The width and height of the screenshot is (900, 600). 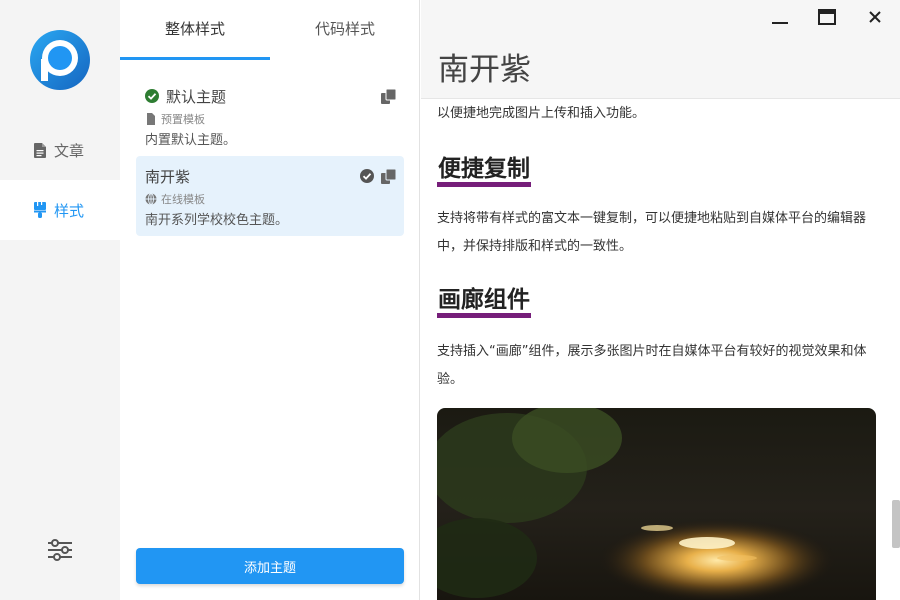 I want to click on close-icon, so click(x=875, y=17).